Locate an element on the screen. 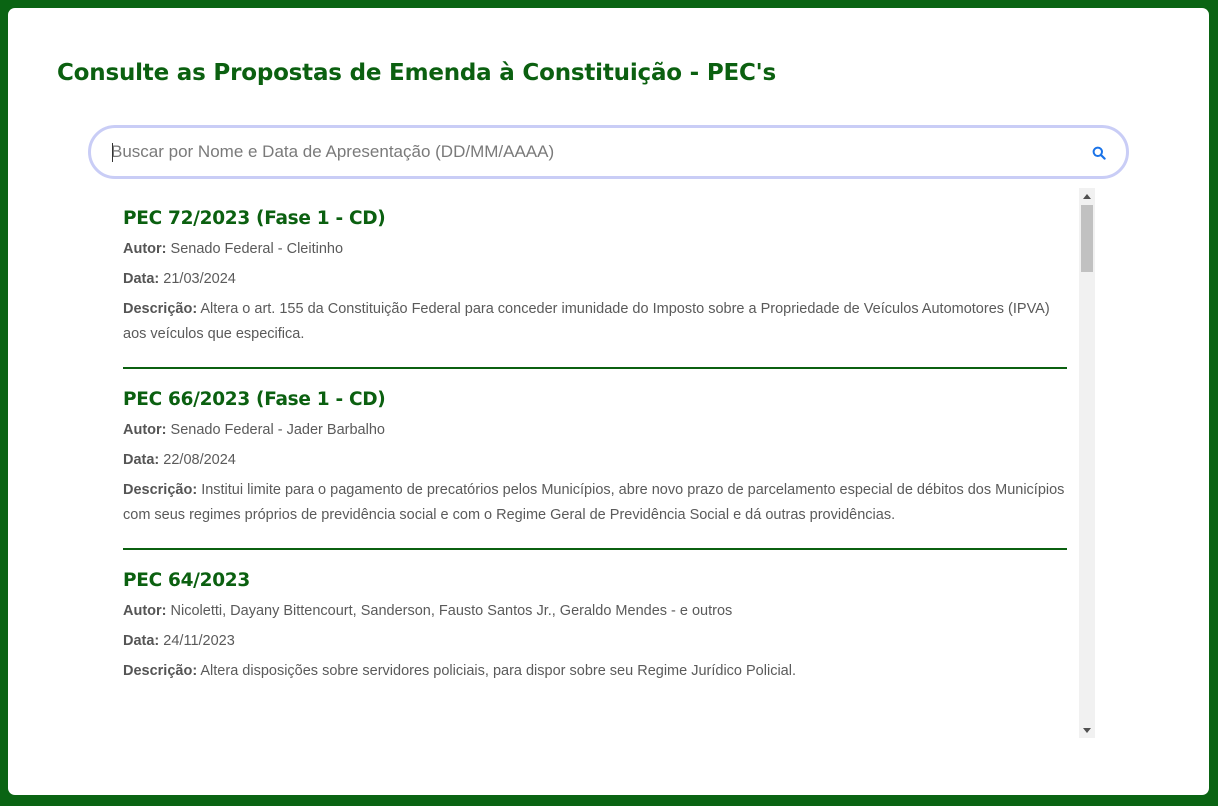 The height and width of the screenshot is (806, 1218). search-input is located at coordinates (591, 152).